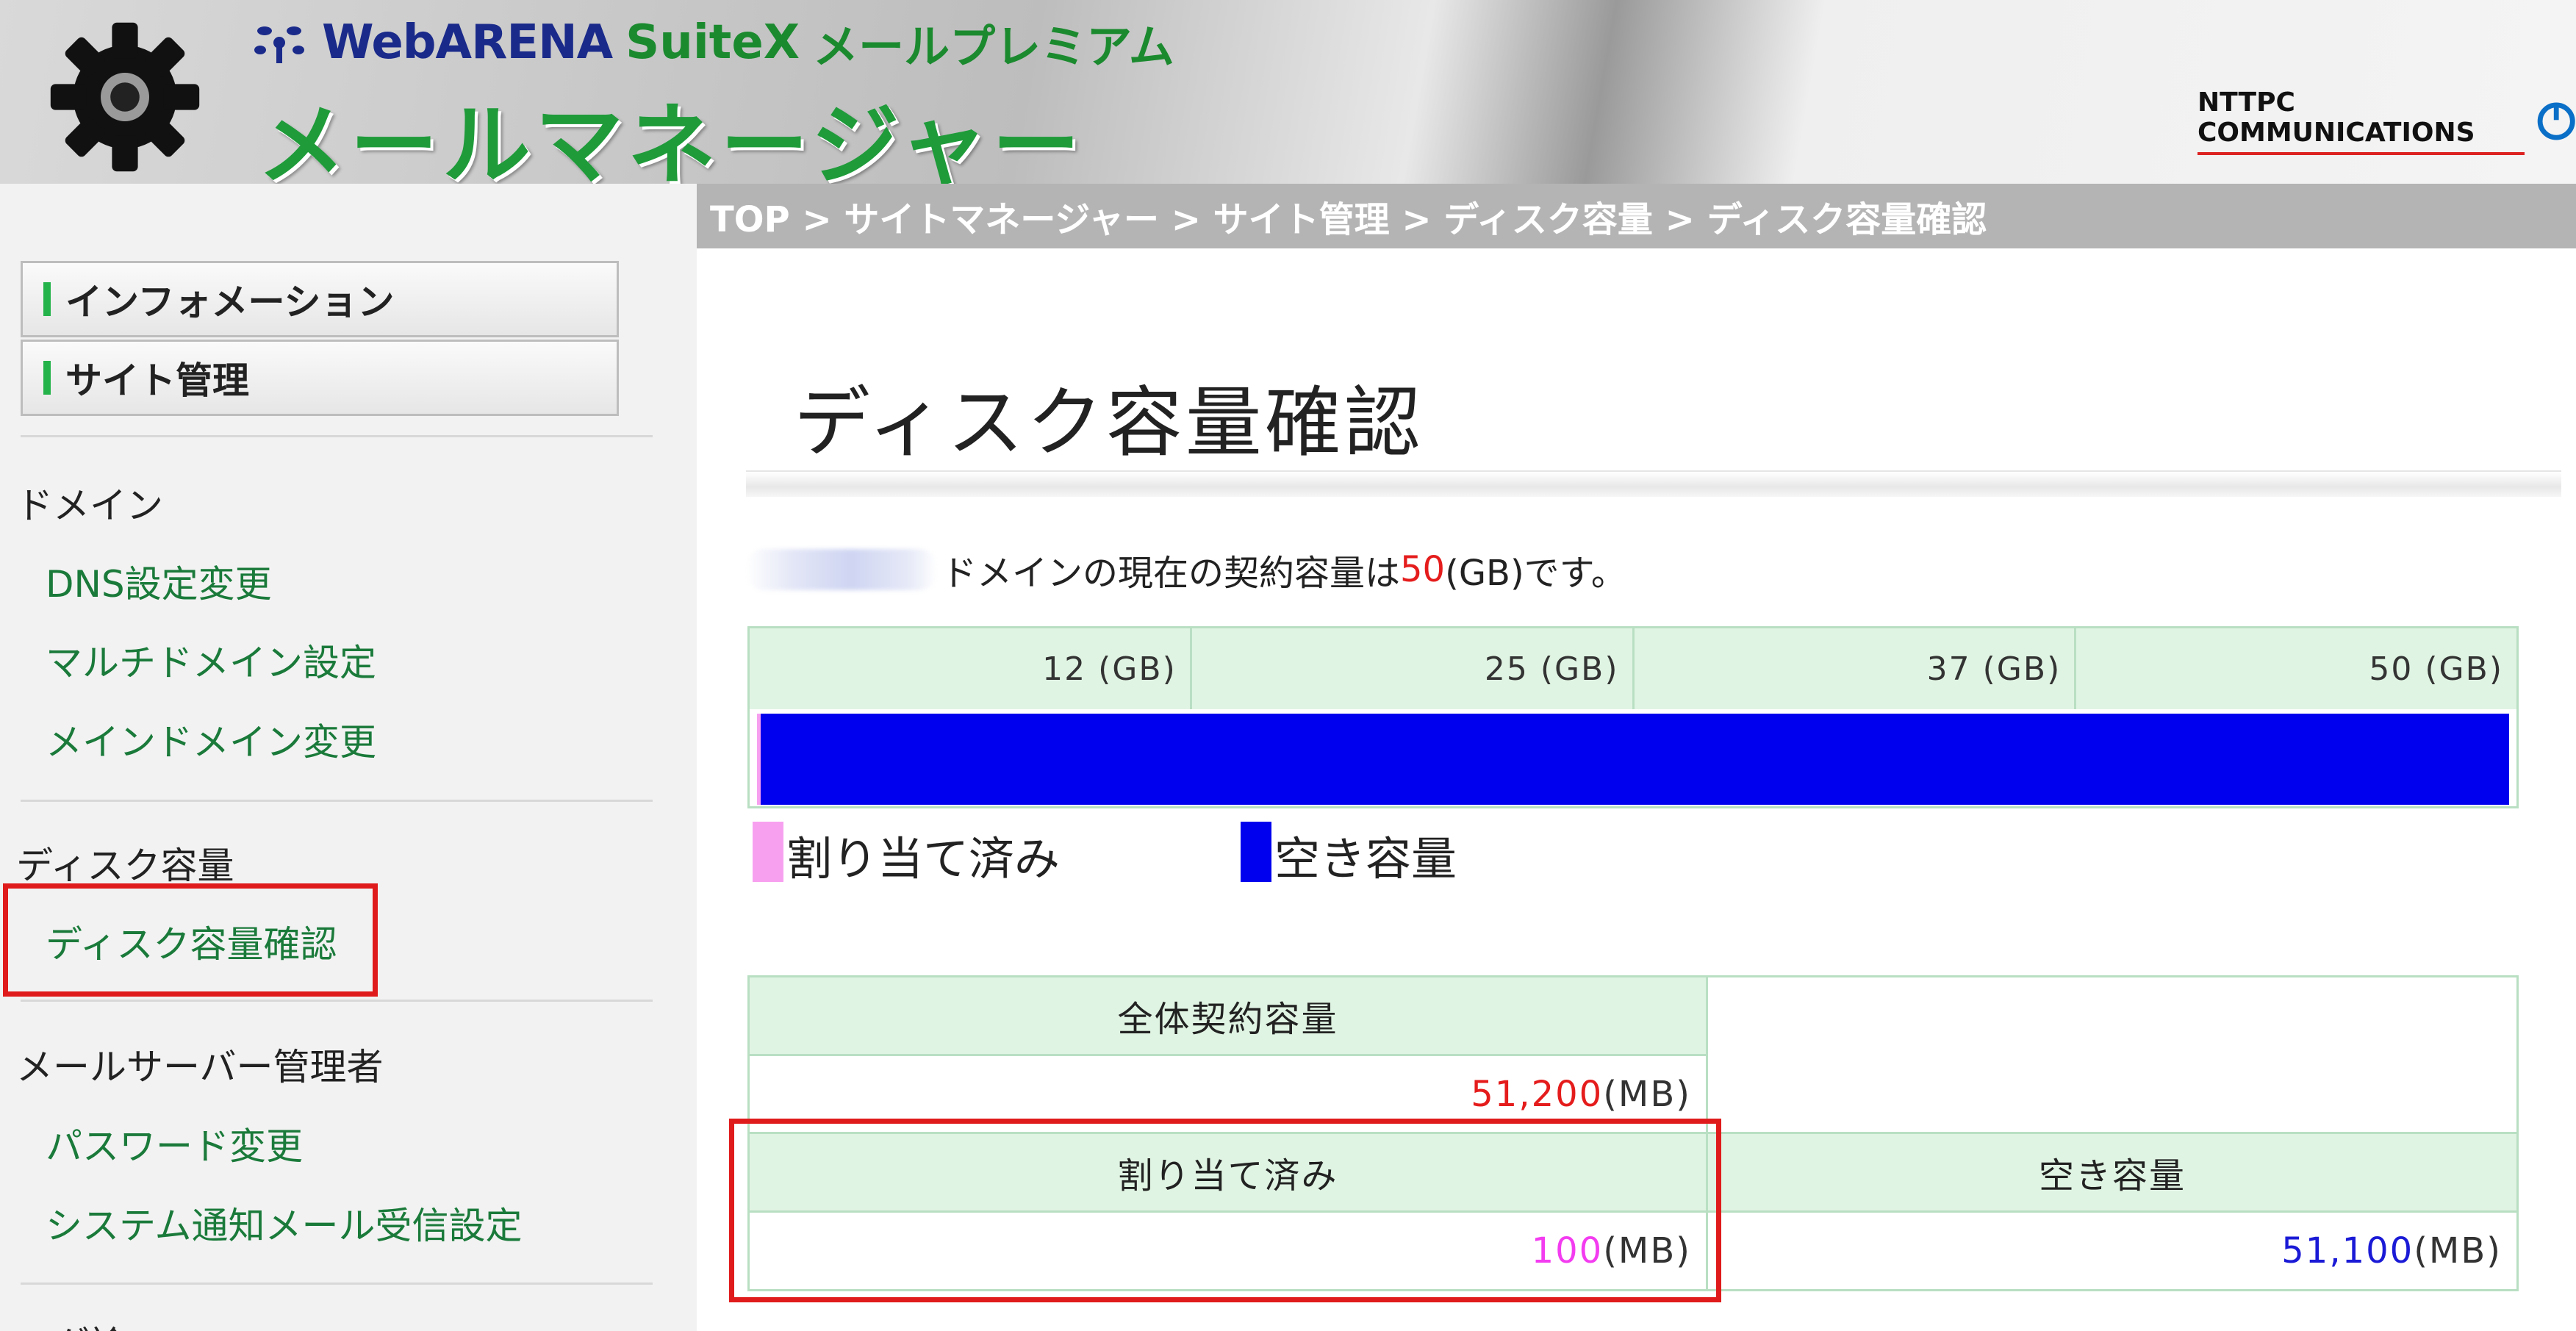  Describe the element at coordinates (923, 859) in the screenshot. I see `legend-label-used: 割り当て済み` at that location.